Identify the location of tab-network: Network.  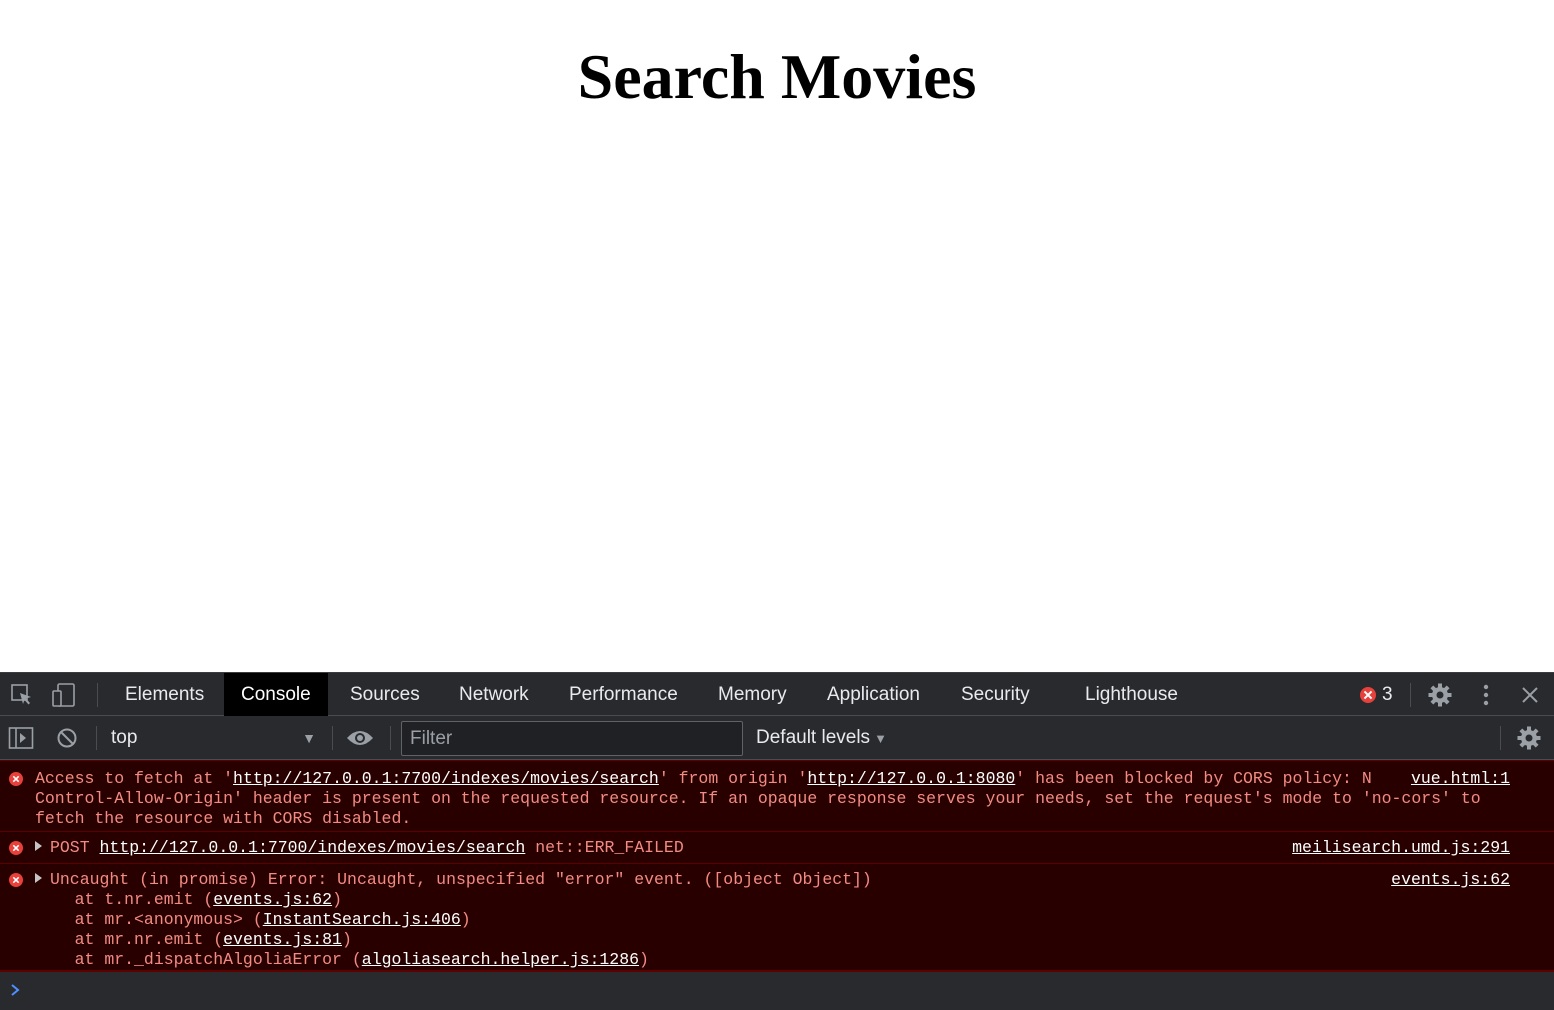
(494, 694).